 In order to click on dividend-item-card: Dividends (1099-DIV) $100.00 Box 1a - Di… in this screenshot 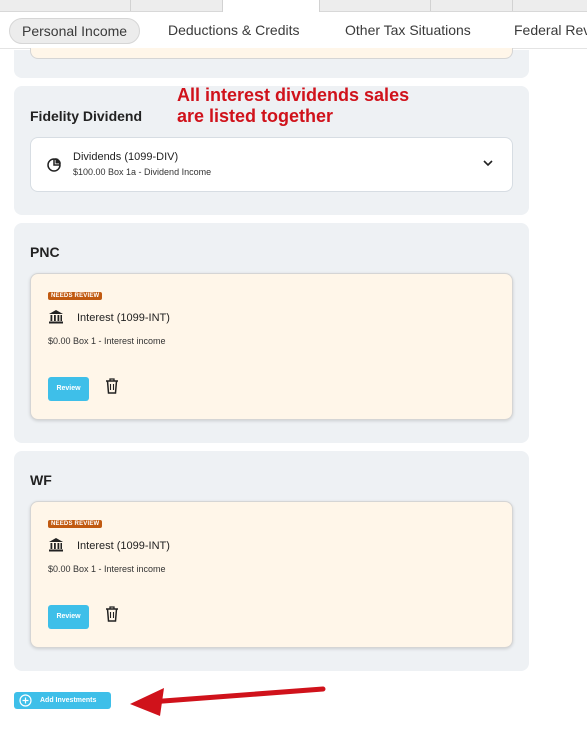, I will do `click(271, 164)`.